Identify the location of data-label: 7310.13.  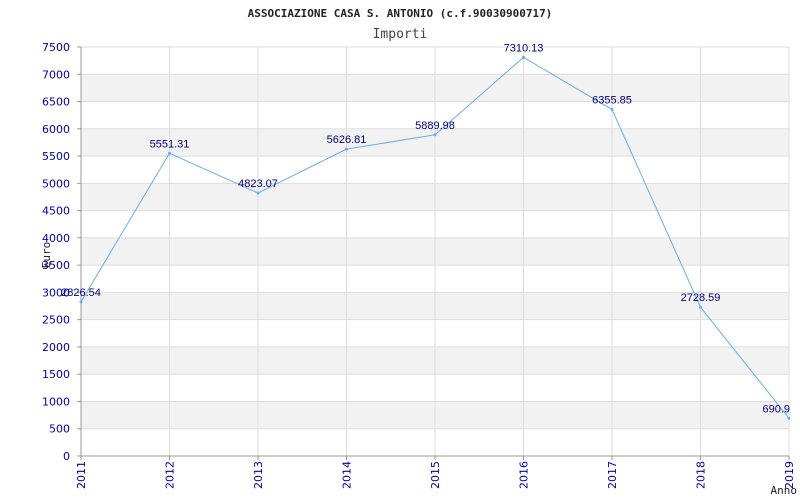
(524, 48).